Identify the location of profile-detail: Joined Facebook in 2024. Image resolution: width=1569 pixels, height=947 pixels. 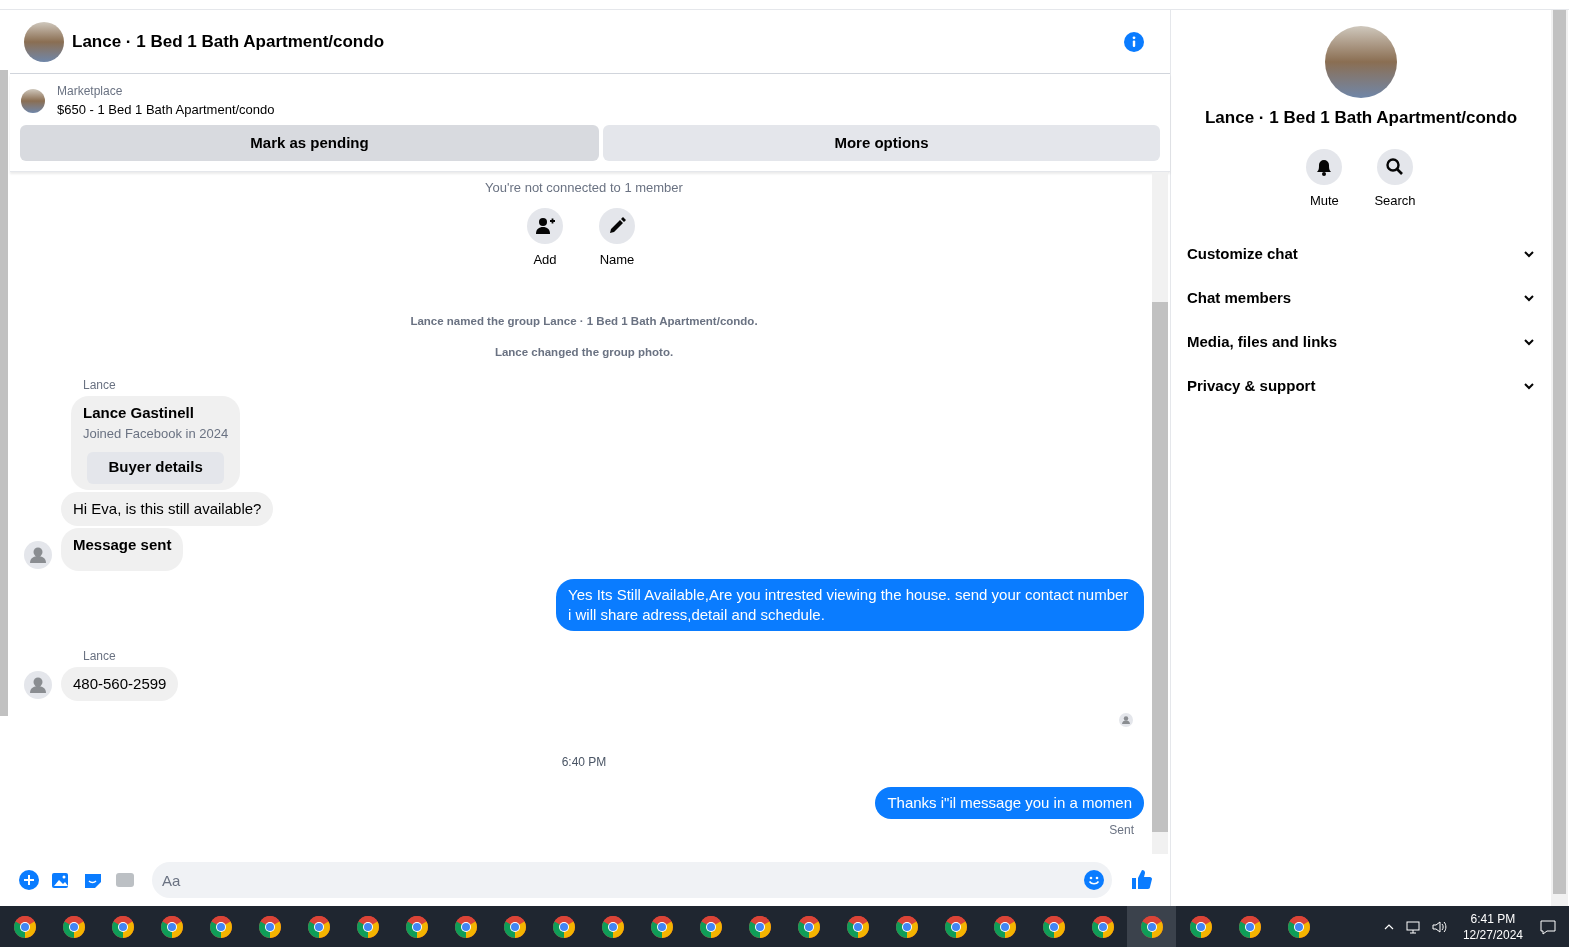
(156, 434).